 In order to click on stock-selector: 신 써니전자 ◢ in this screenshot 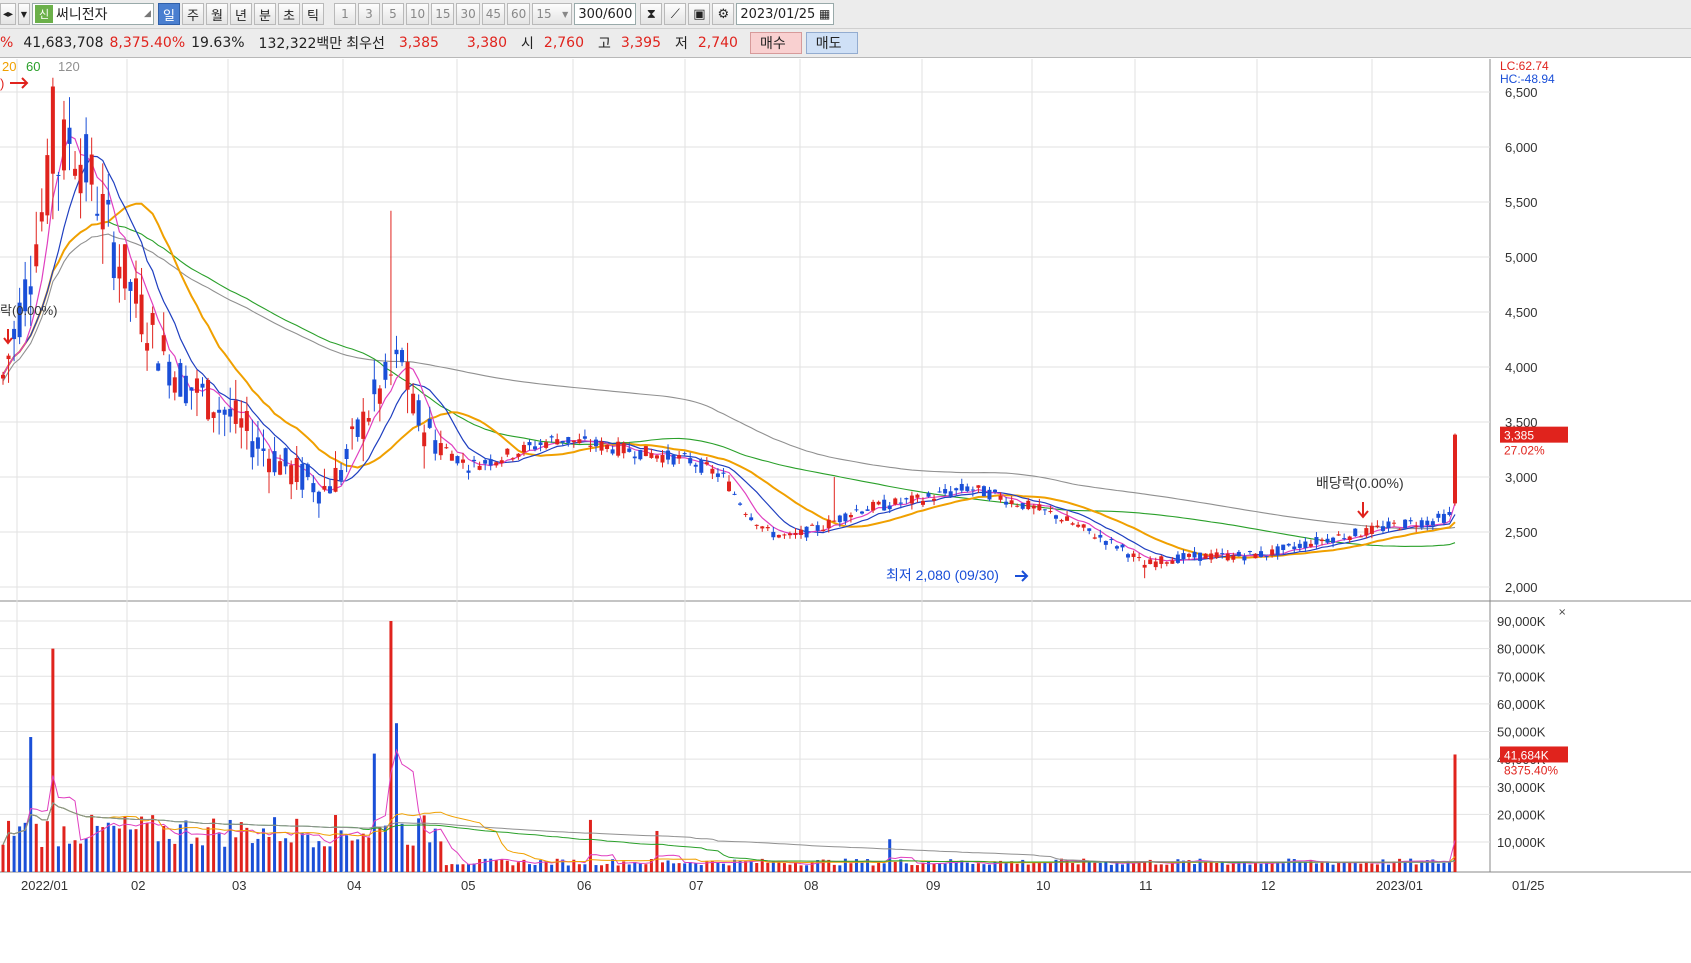, I will do `click(93, 14)`.